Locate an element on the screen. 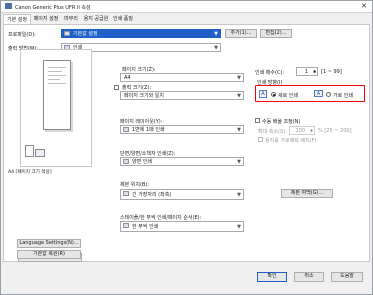 The height and width of the screenshot is (295, 373). landscape-label: 가로 인쇄 is located at coordinates (343, 96).